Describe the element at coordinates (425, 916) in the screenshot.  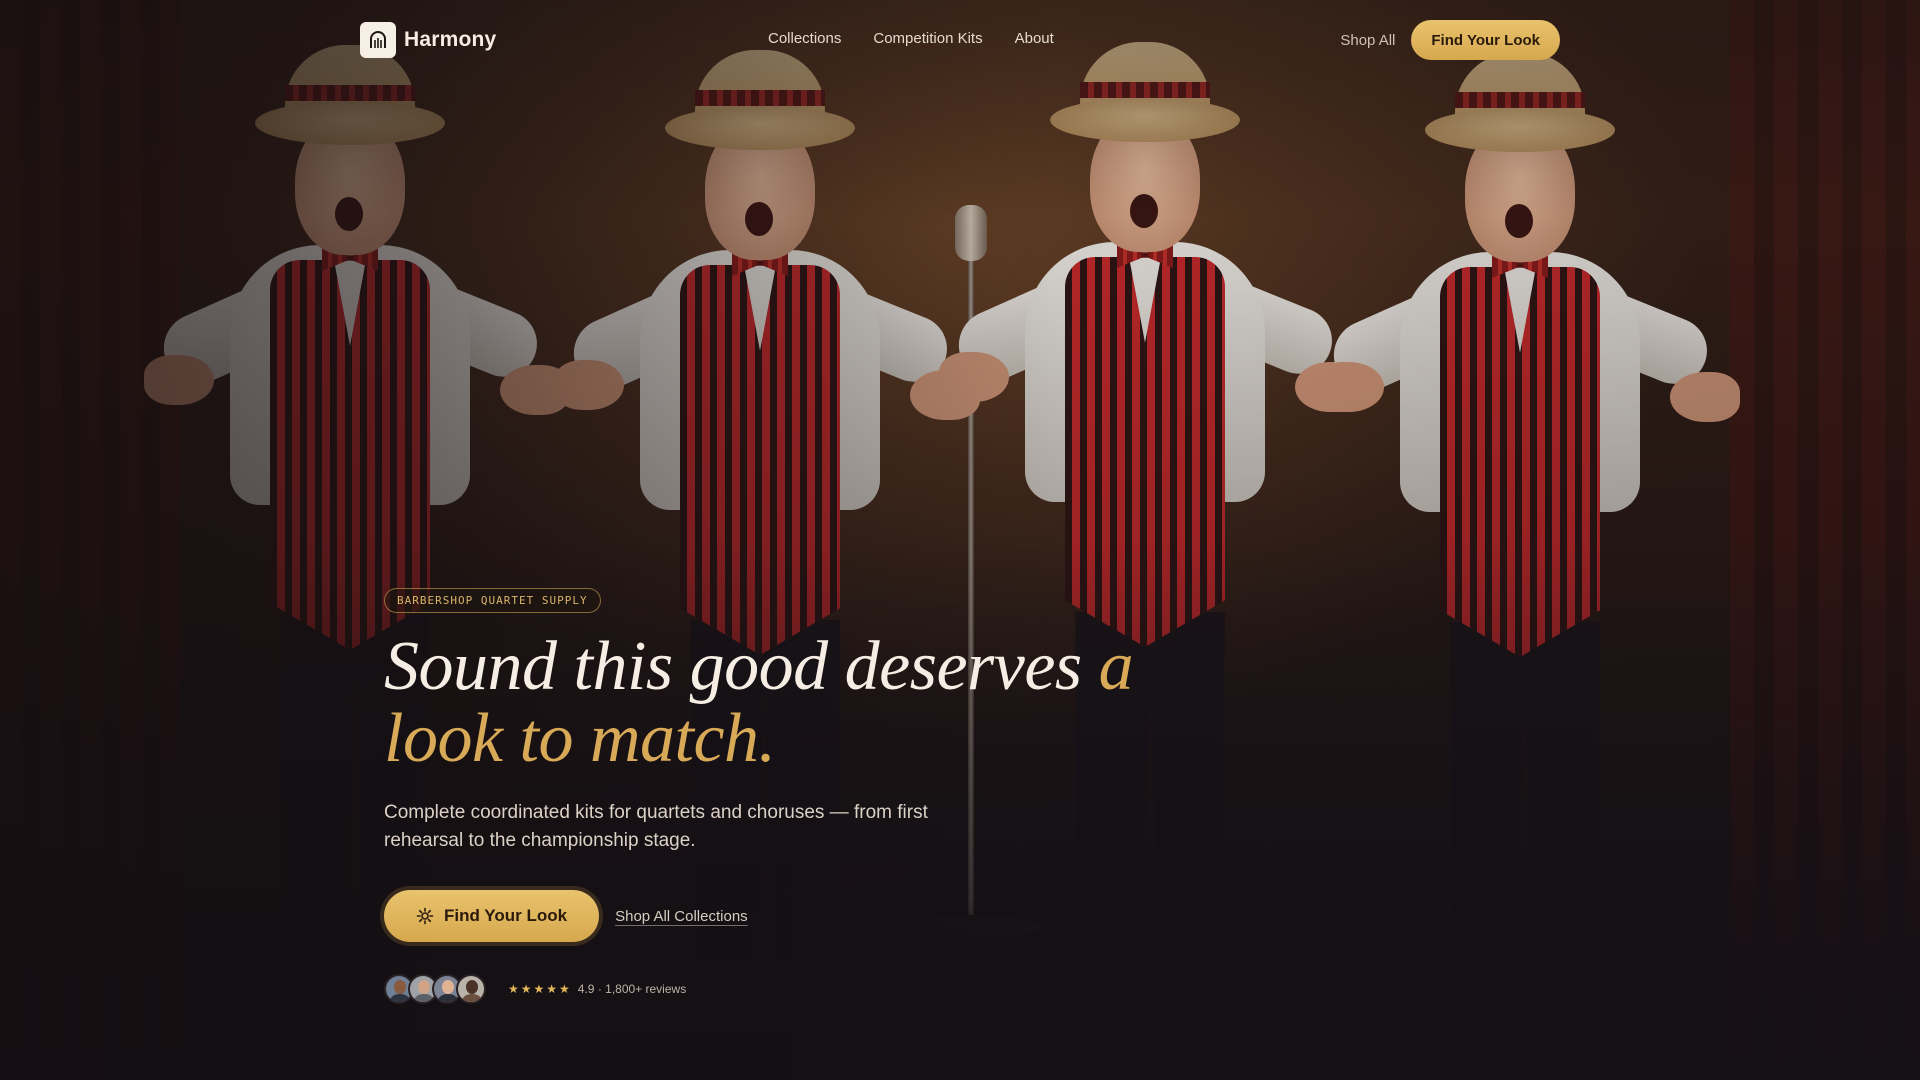
I see `sparkle-icon` at that location.